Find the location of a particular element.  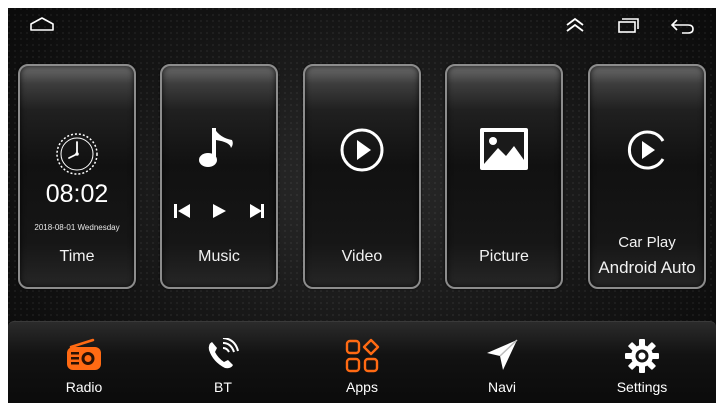

home-icon is located at coordinates (42, 25).